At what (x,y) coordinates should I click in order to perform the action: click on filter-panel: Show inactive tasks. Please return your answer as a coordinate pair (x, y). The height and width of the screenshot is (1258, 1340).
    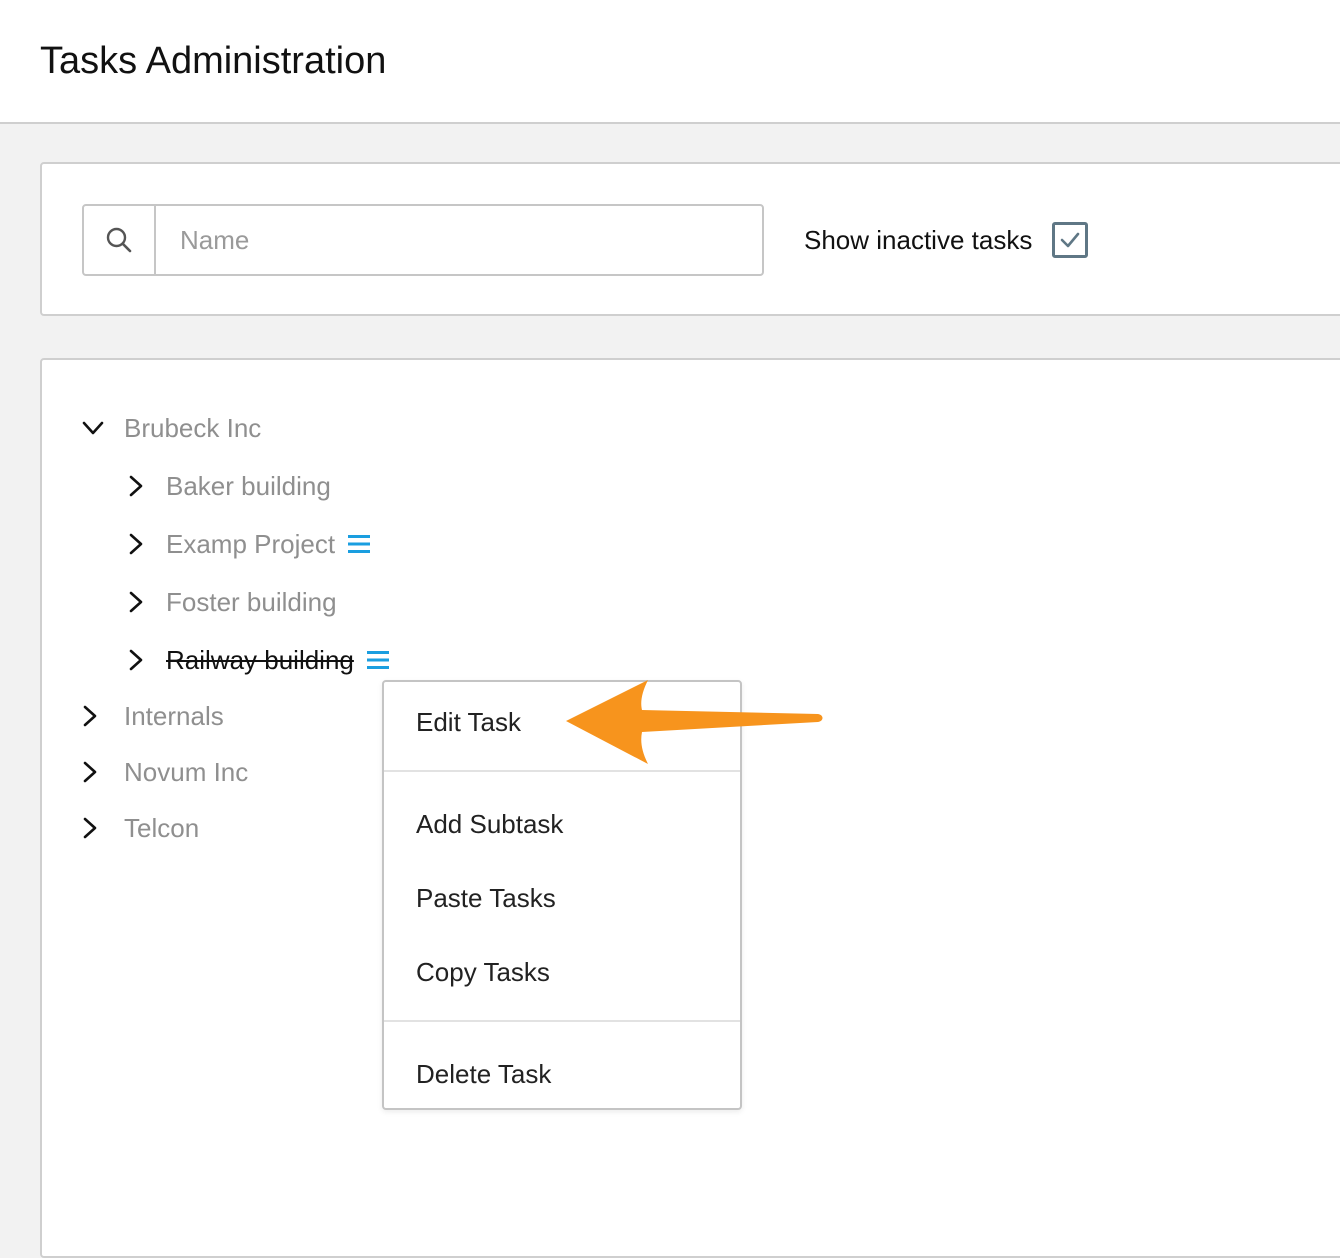
    Looking at the image, I should click on (690, 239).